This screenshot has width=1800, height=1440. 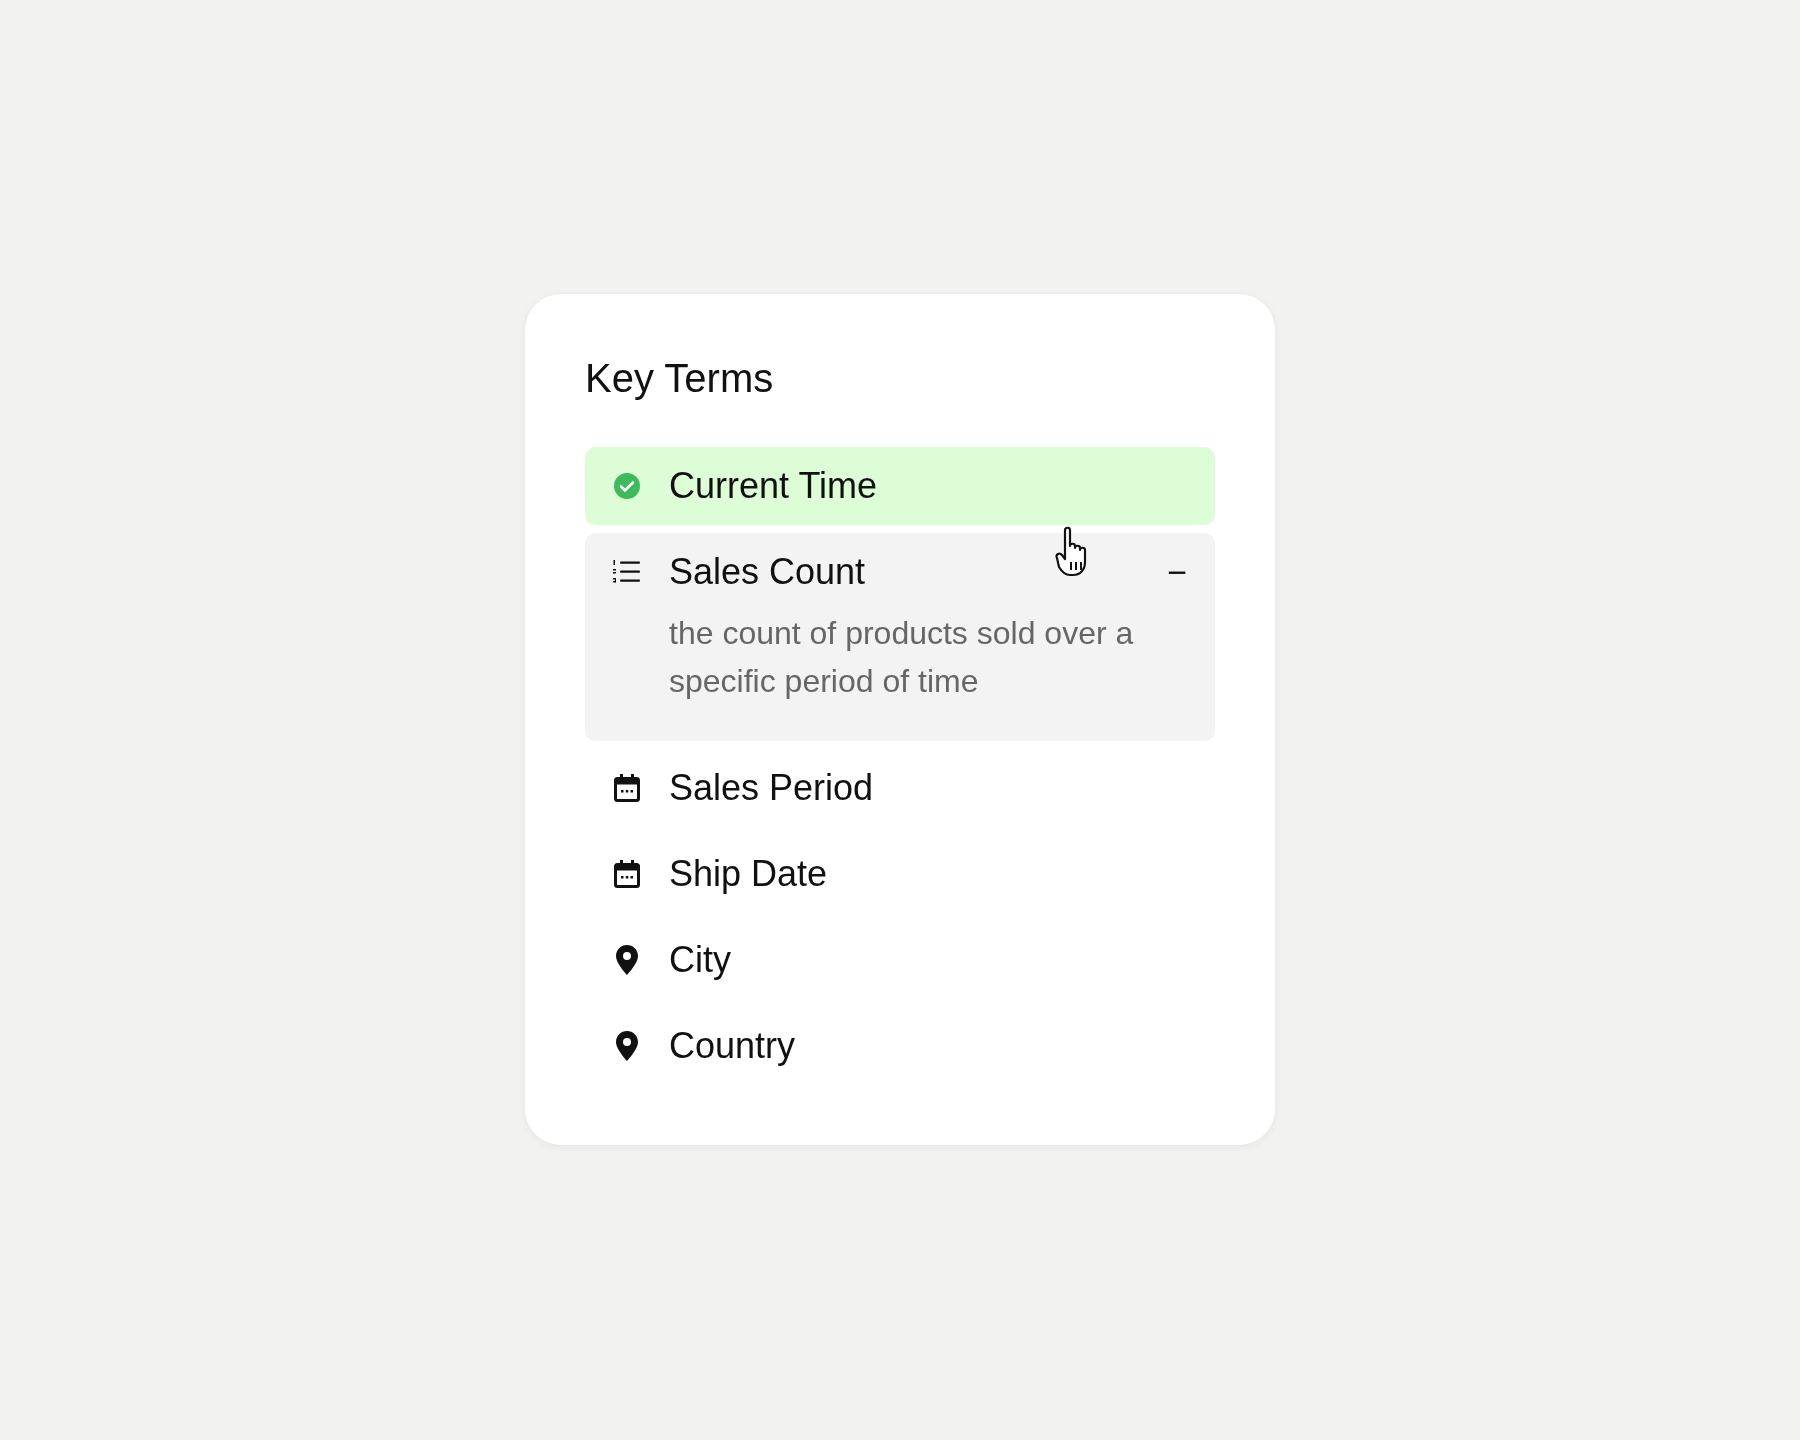 What do you see at coordinates (900, 486) in the screenshot?
I see `term-item: Current Time` at bounding box center [900, 486].